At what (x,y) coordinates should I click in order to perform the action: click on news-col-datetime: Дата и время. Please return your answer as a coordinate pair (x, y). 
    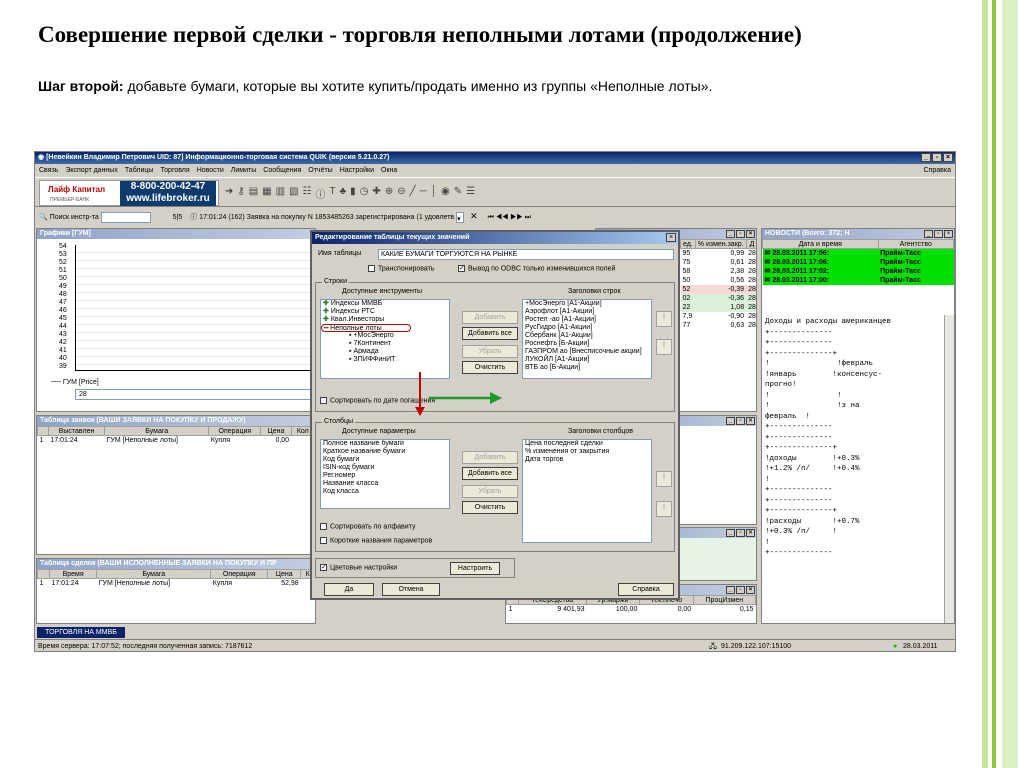
    Looking at the image, I should click on (820, 244).